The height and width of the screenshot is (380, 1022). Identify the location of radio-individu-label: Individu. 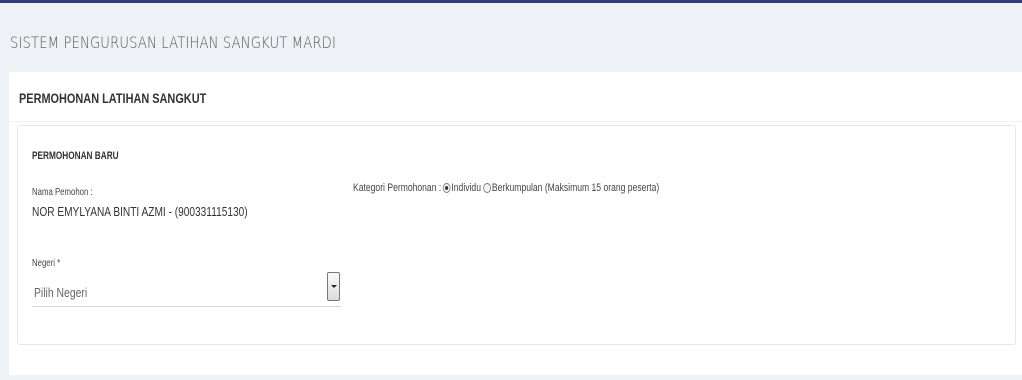
(466, 188).